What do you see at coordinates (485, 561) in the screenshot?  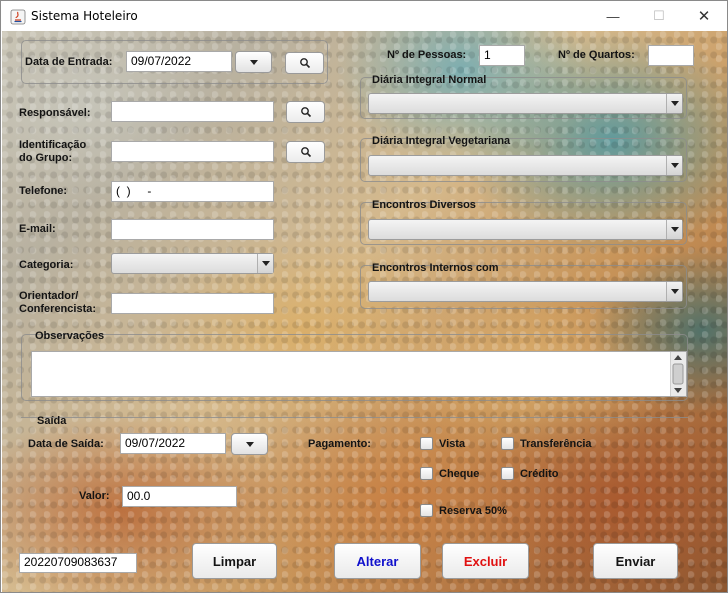 I see `excluir-button: Excluir` at bounding box center [485, 561].